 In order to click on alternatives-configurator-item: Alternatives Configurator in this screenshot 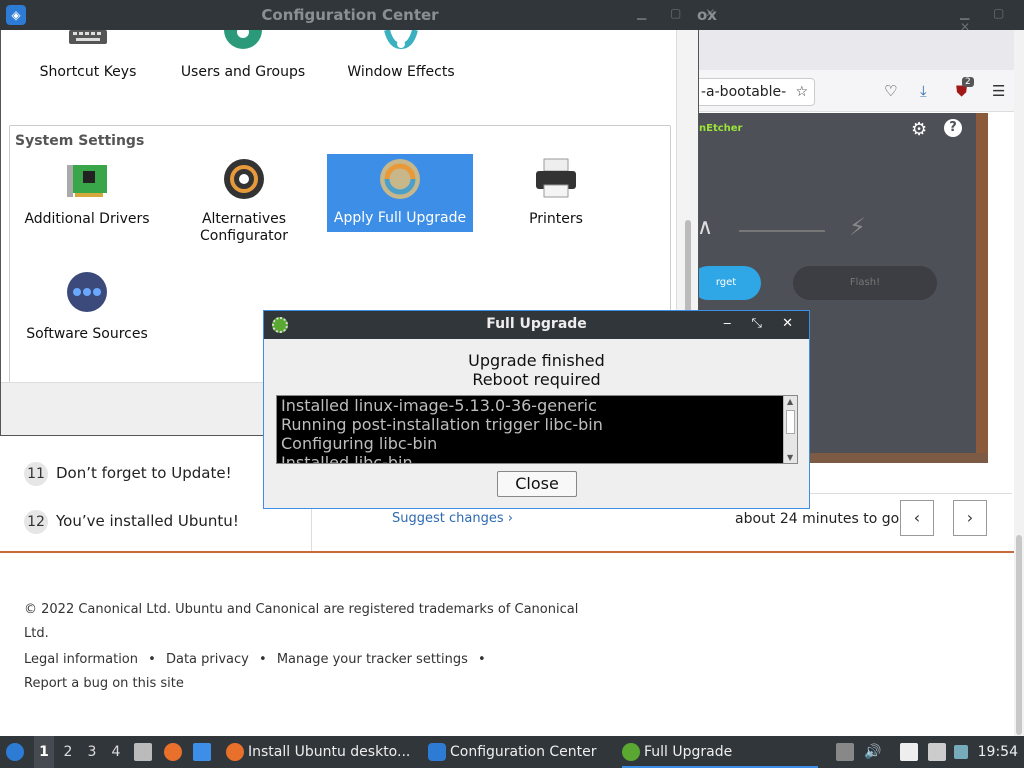, I will do `click(244, 201)`.